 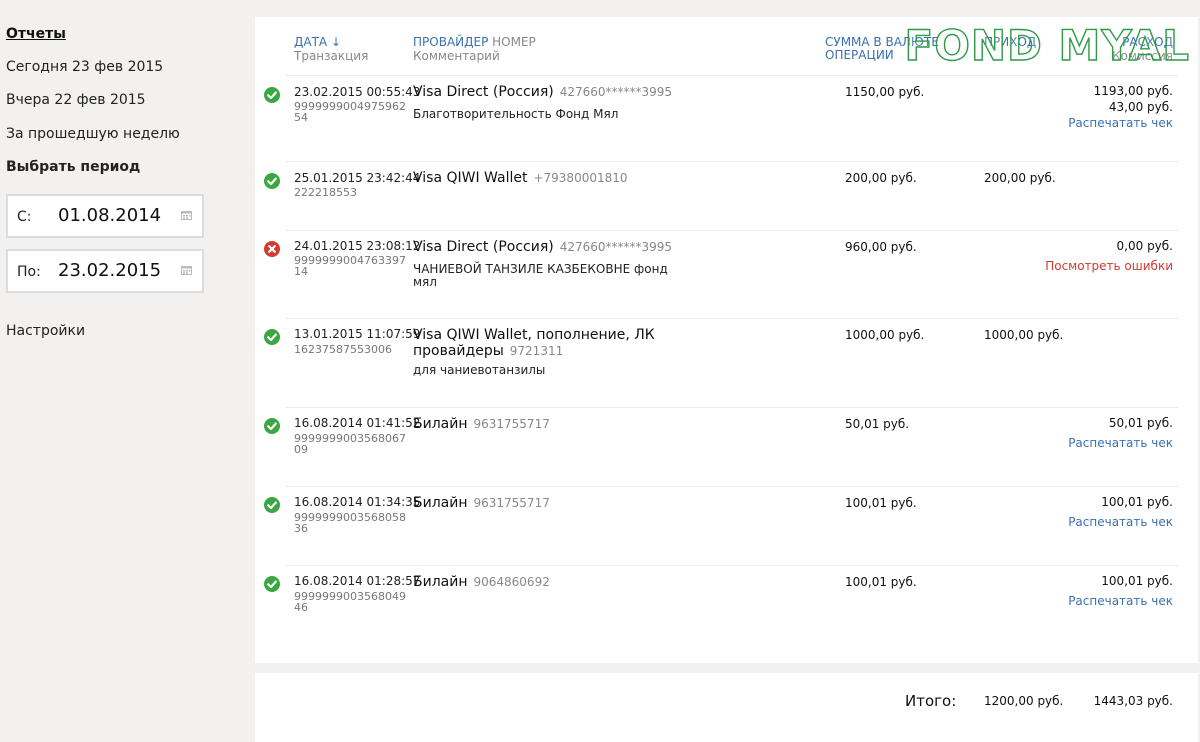 I want to click on nav-reports: Отчеты, so click(x=36, y=34).